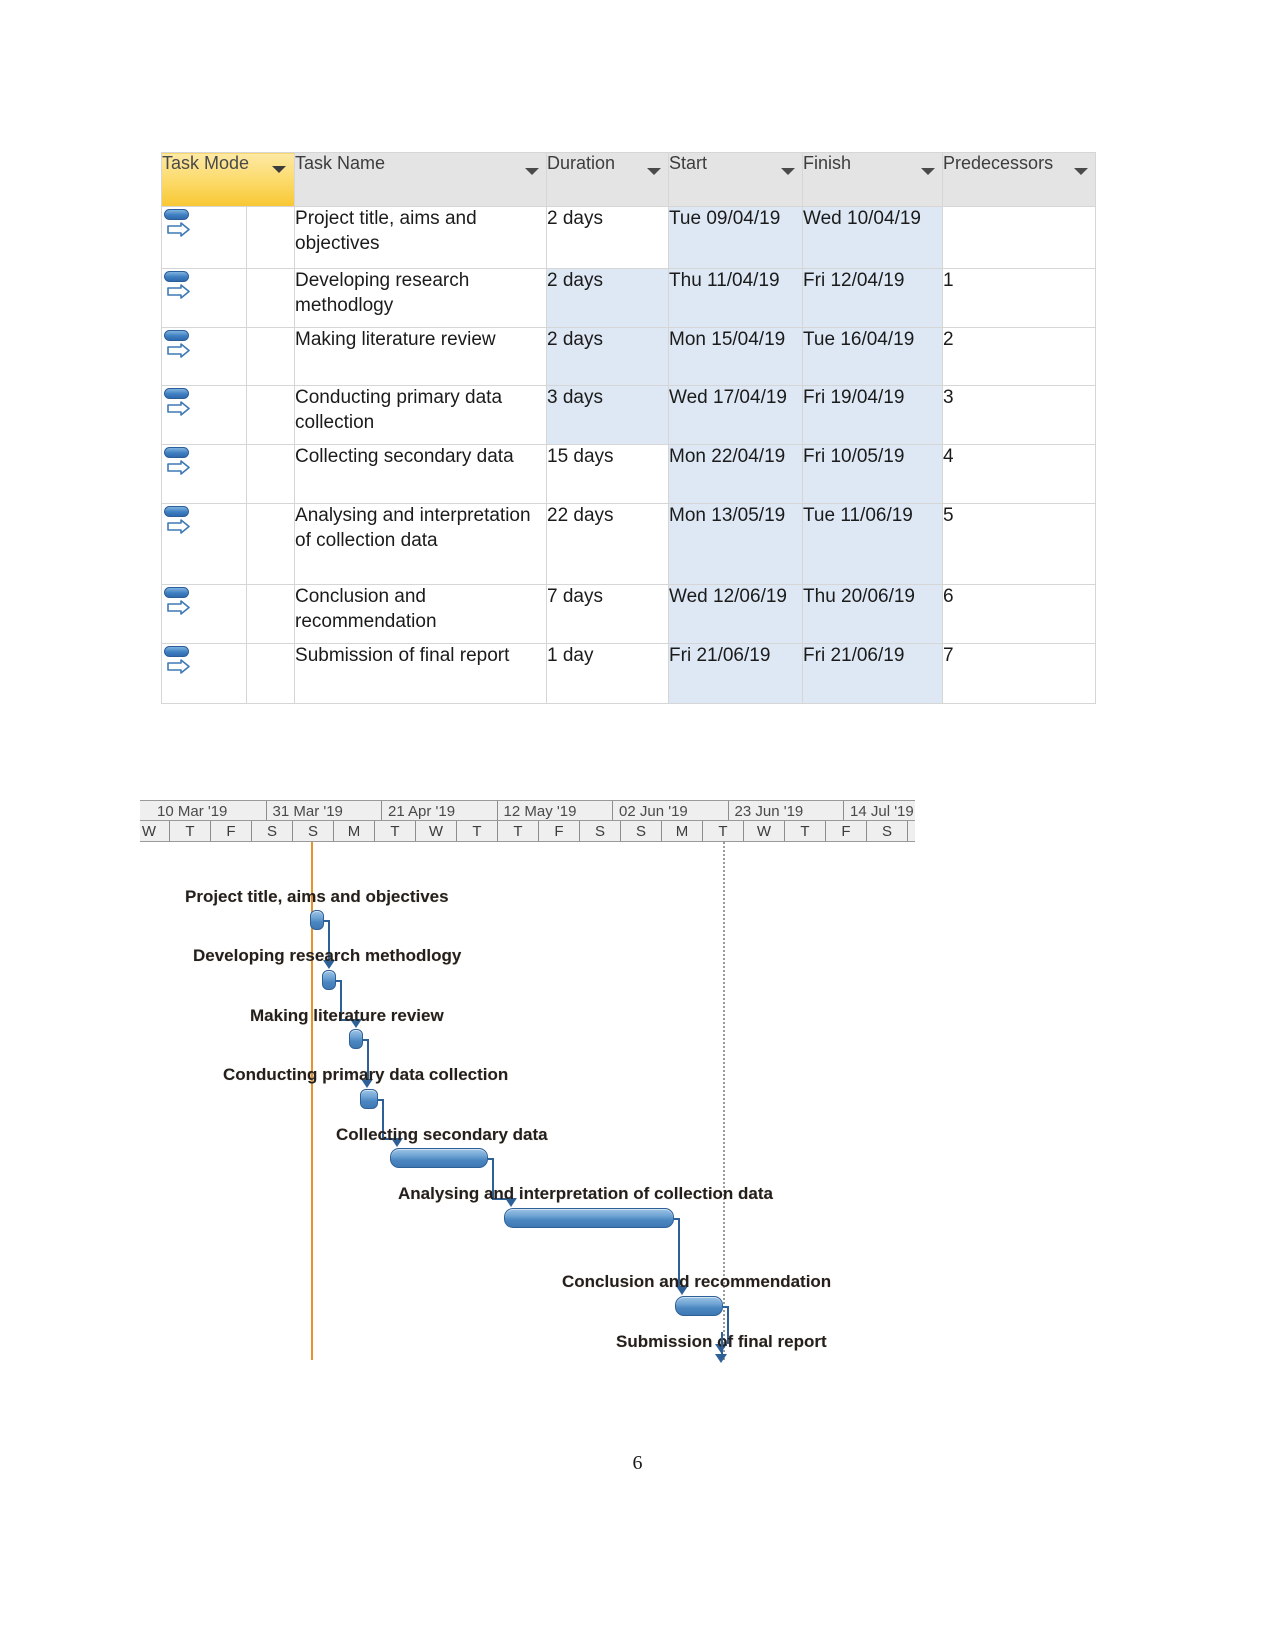  I want to click on cell-predecessors: 5, so click(1019, 544).